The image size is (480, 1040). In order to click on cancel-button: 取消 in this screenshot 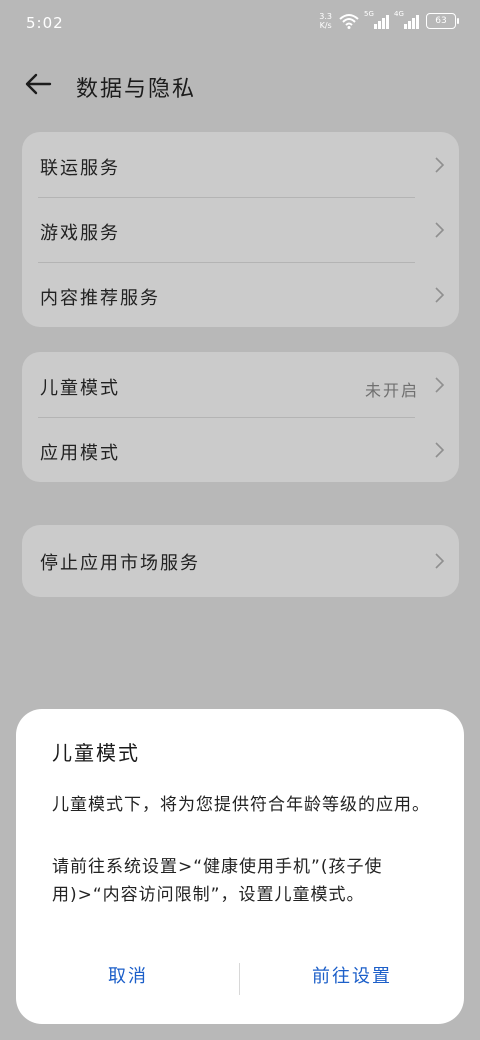, I will do `click(128, 979)`.